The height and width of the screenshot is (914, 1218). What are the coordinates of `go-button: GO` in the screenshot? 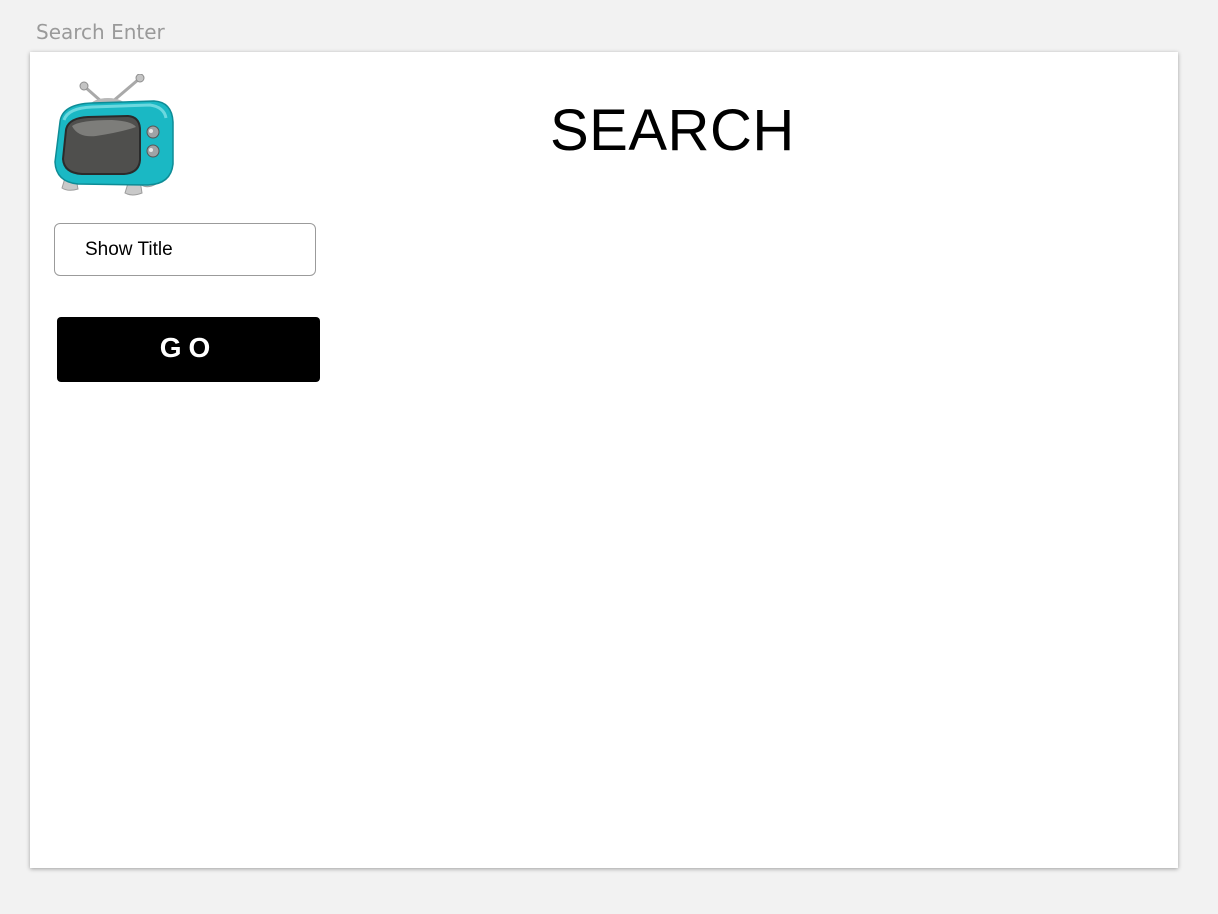 It's located at (188, 349).